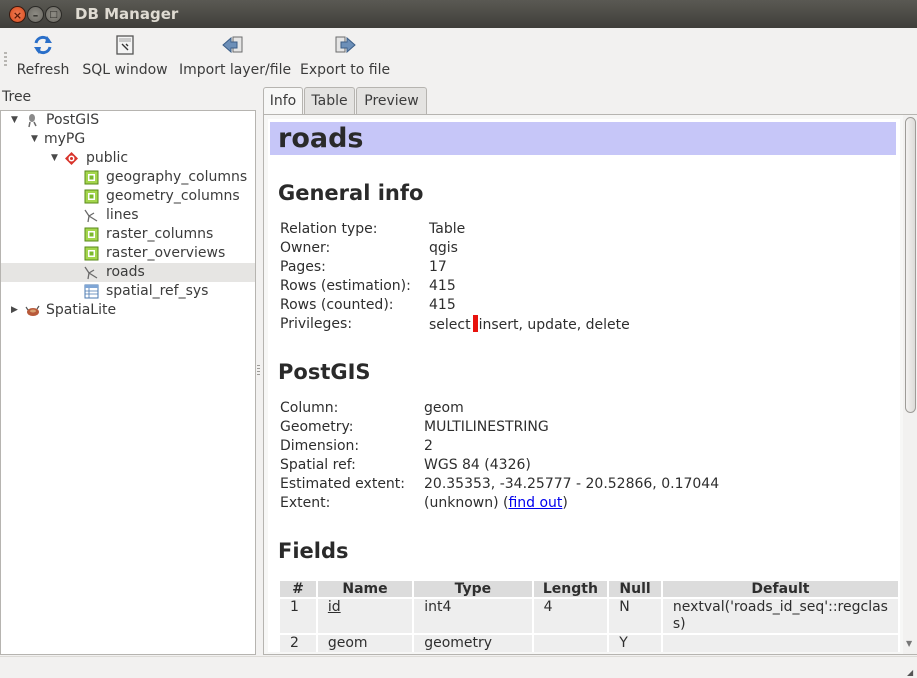  Describe the element at coordinates (91, 291) in the screenshot. I see `grid-table-icon` at that location.